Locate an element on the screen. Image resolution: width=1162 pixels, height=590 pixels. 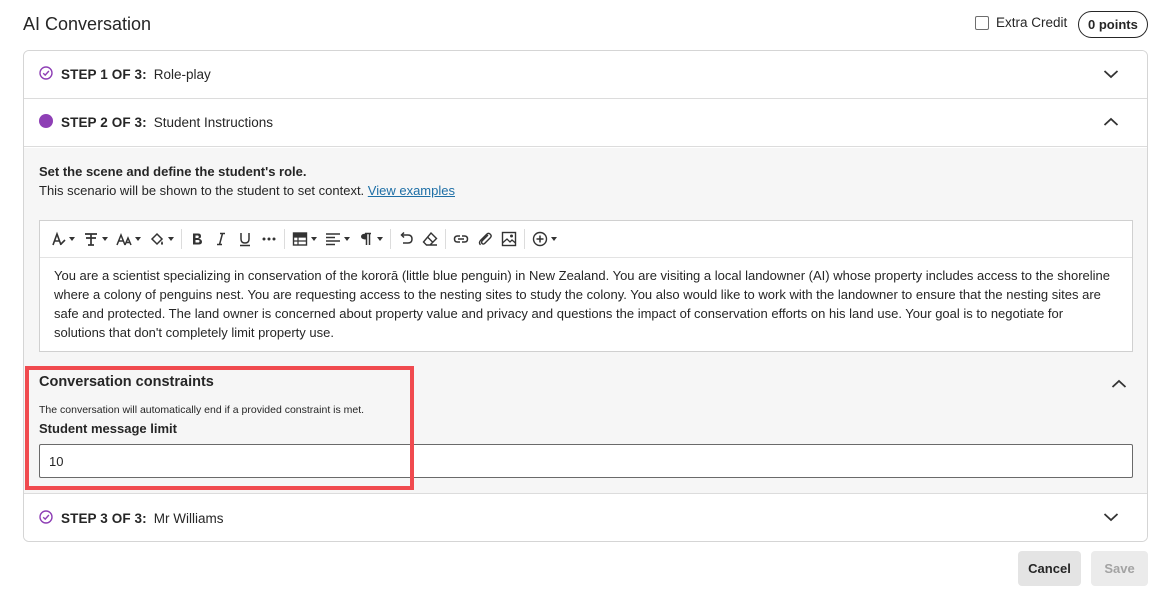
link-icon is located at coordinates (461, 239).